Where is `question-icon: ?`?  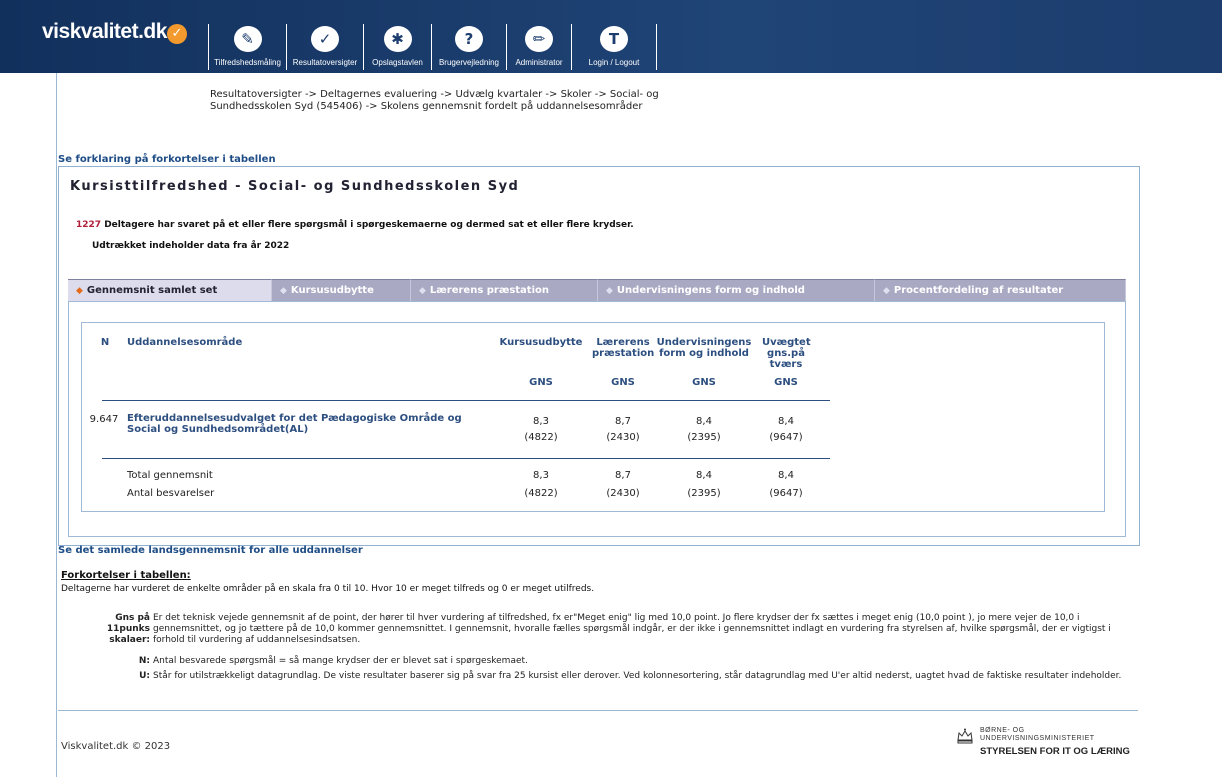 question-icon: ? is located at coordinates (469, 39).